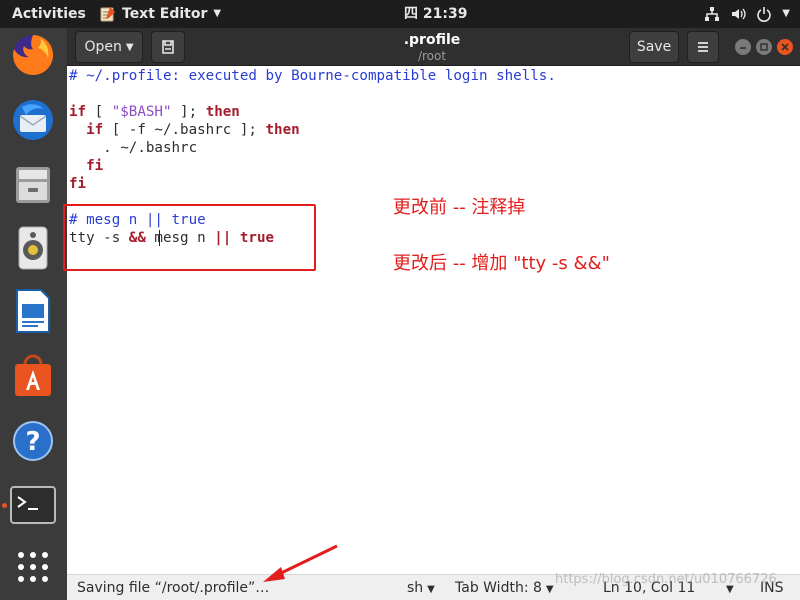 This screenshot has width=800, height=600. What do you see at coordinates (432, 40) in the screenshot?
I see `document-title: .profile` at bounding box center [432, 40].